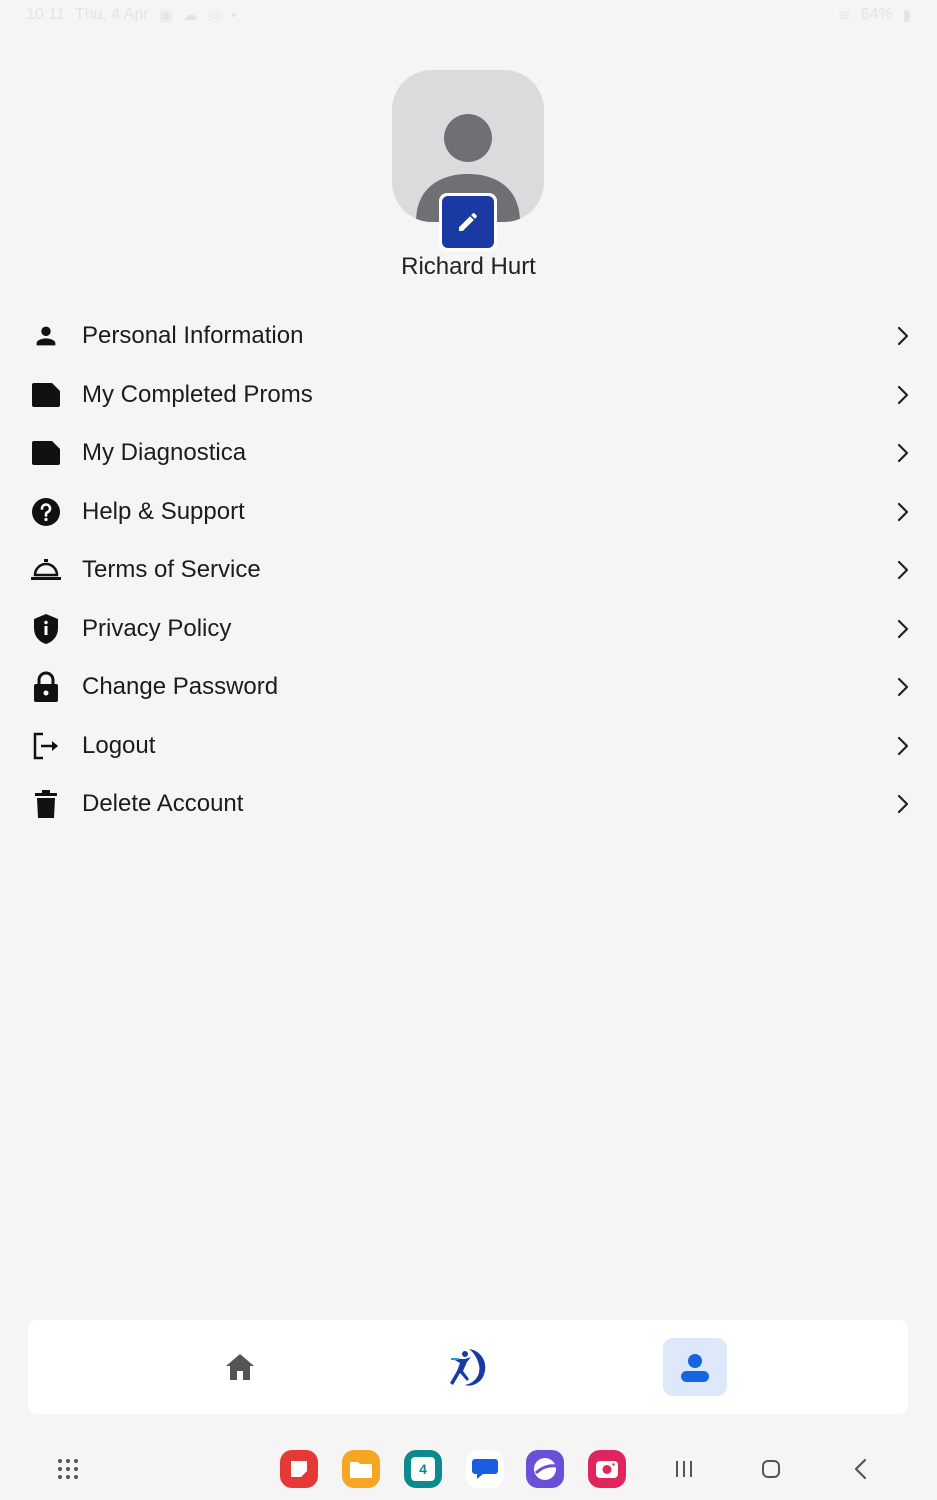 This screenshot has width=937, height=1500. I want to click on menu-item-change-password: Change Password, so click(468, 687).